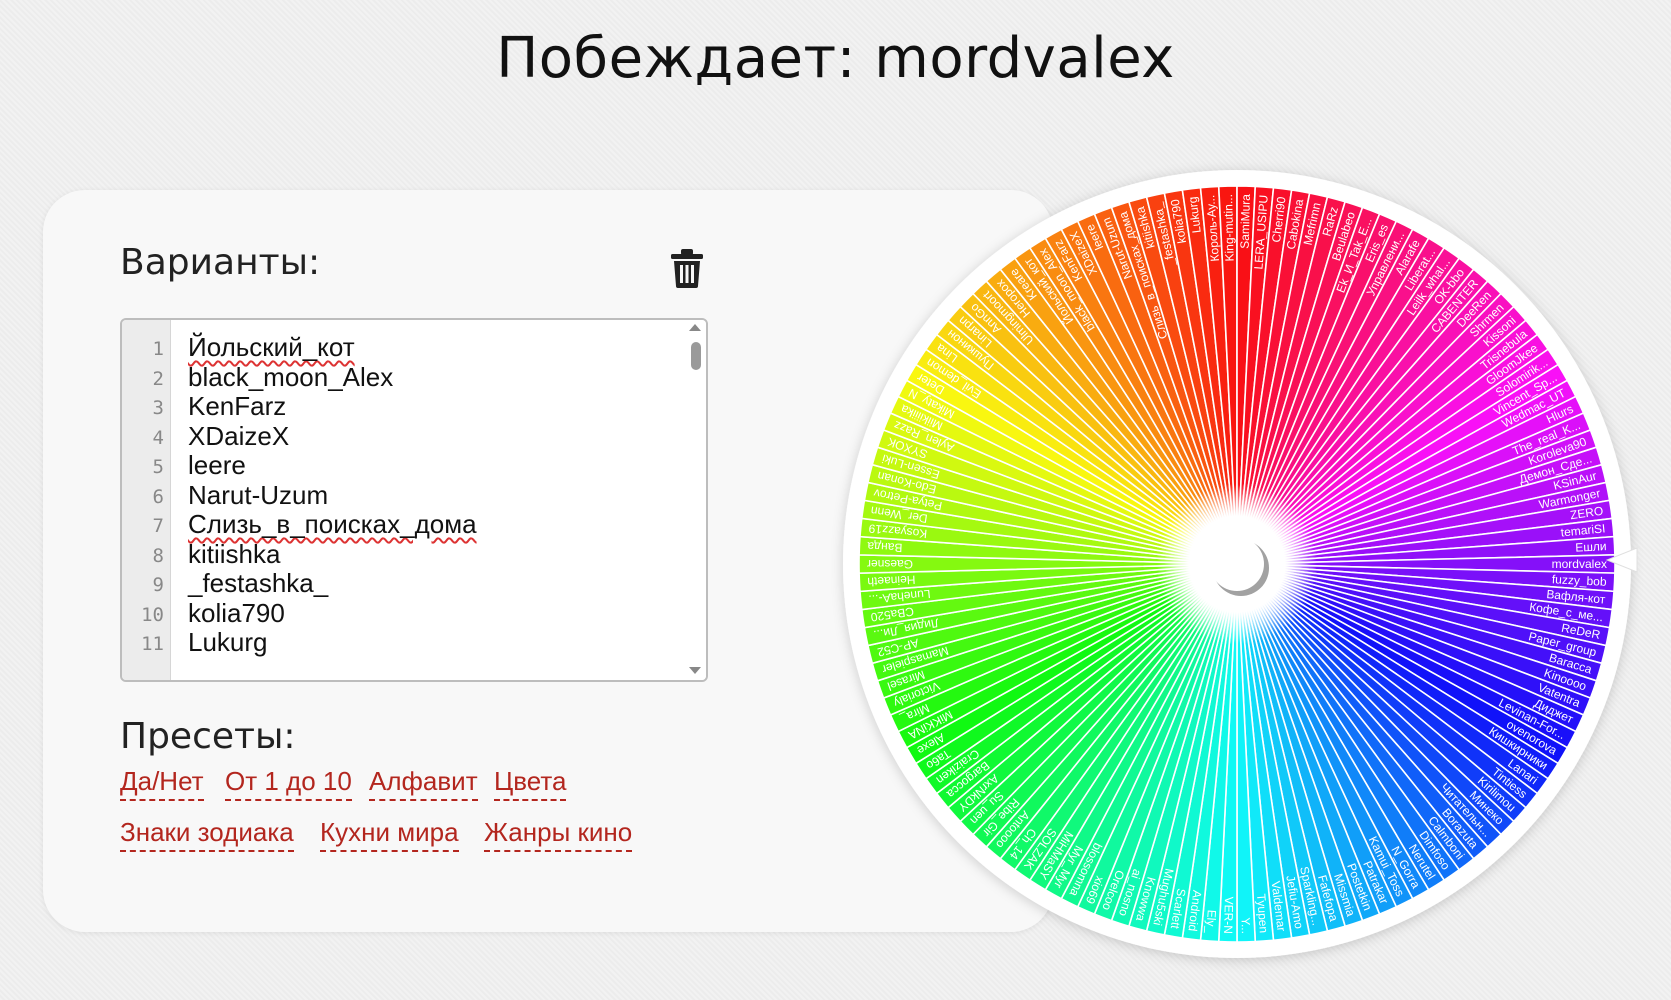 This screenshot has height=1000, width=1671. Describe the element at coordinates (290, 377) in the screenshot. I see `variant-text: black_moon_Alex` at that location.